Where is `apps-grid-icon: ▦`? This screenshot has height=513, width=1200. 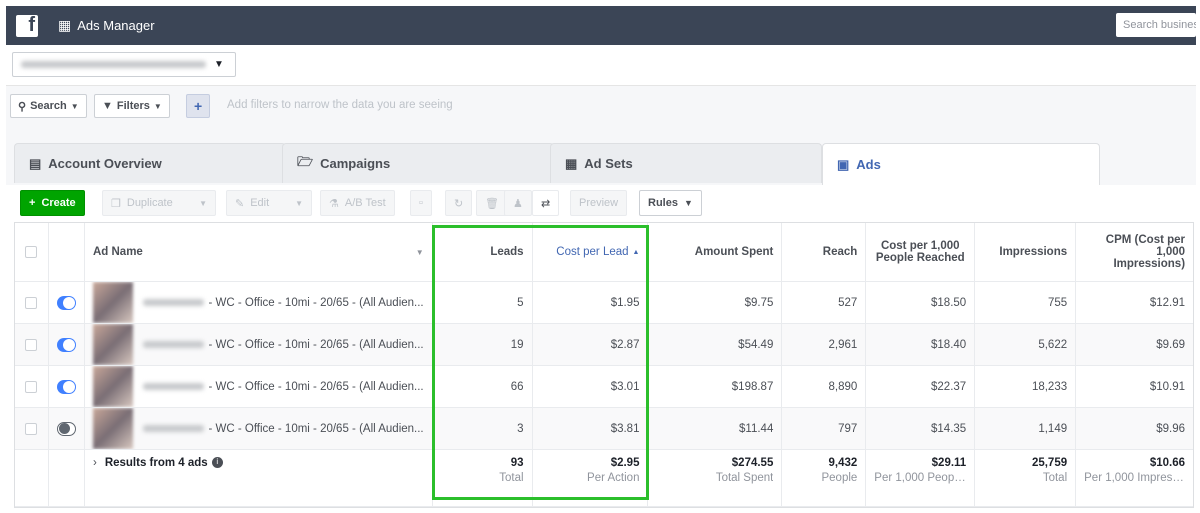
apps-grid-icon: ▦ is located at coordinates (64, 25).